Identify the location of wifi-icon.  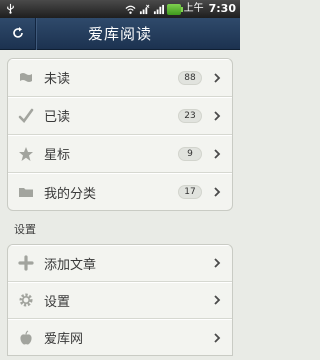
(130, 9).